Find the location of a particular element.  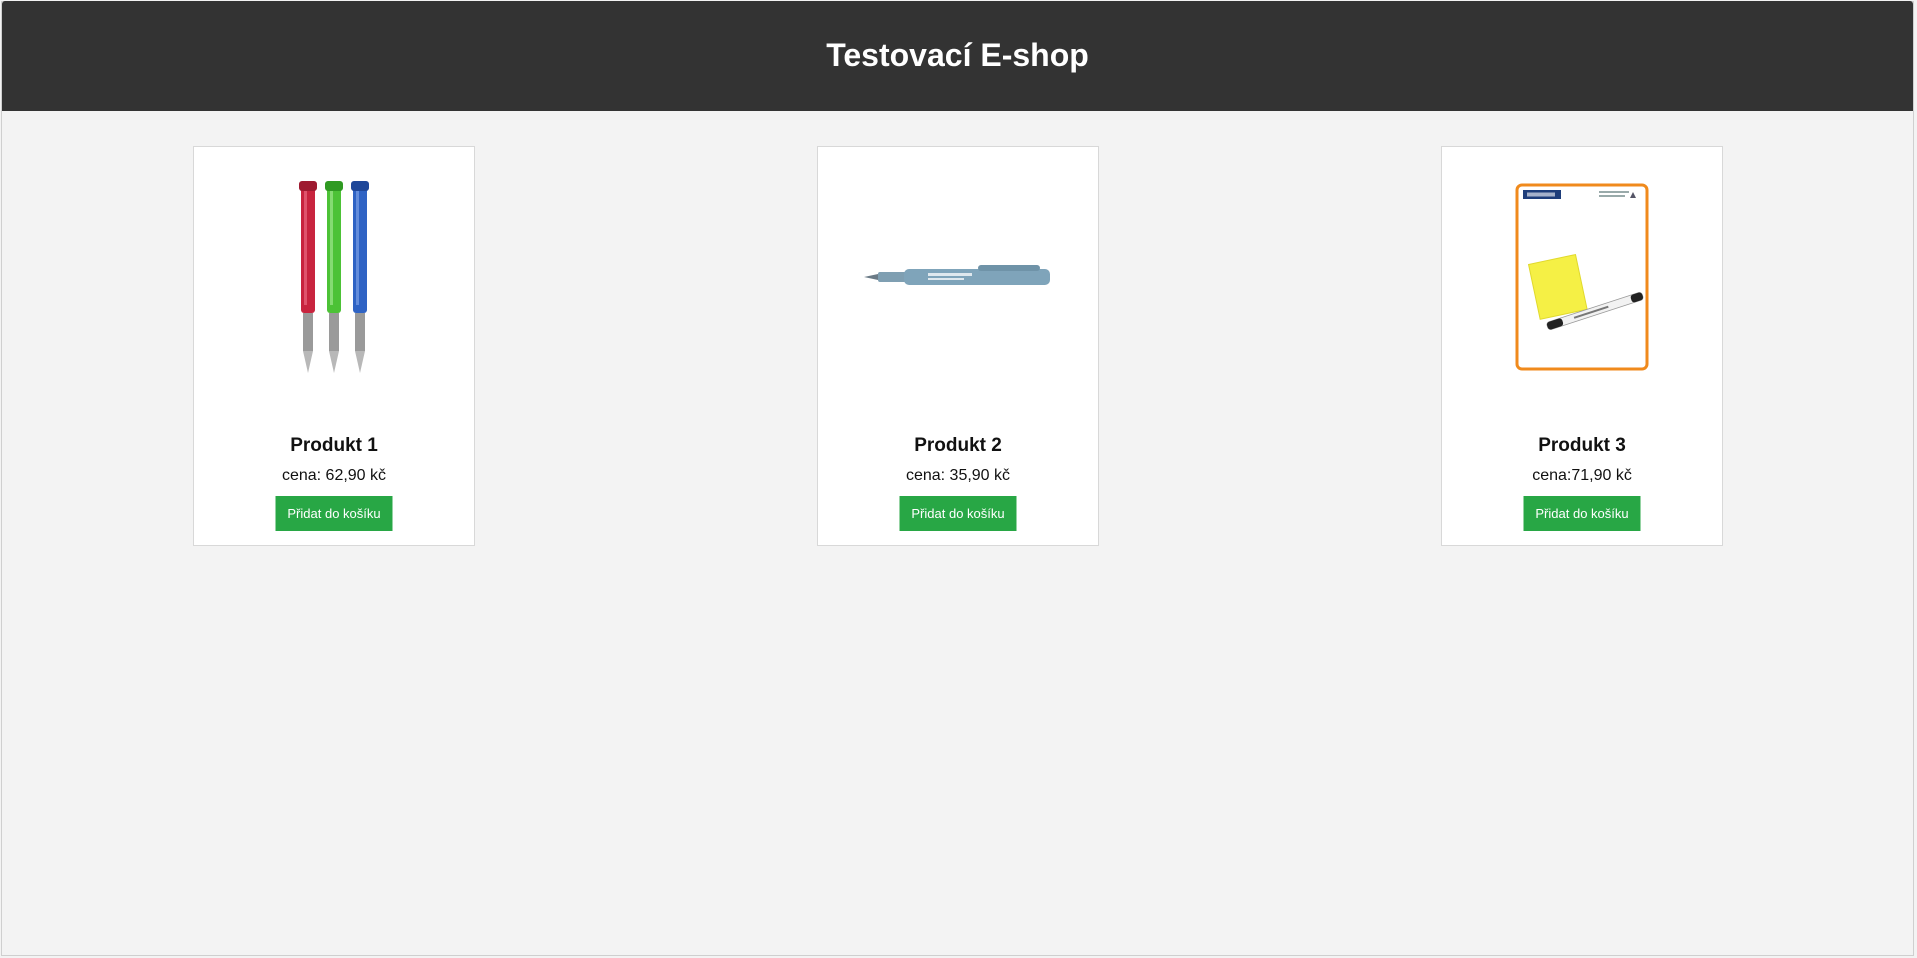

product-card: Produkt 3 cena:71,90 kč Přidat do košíku is located at coordinates (1582, 346).